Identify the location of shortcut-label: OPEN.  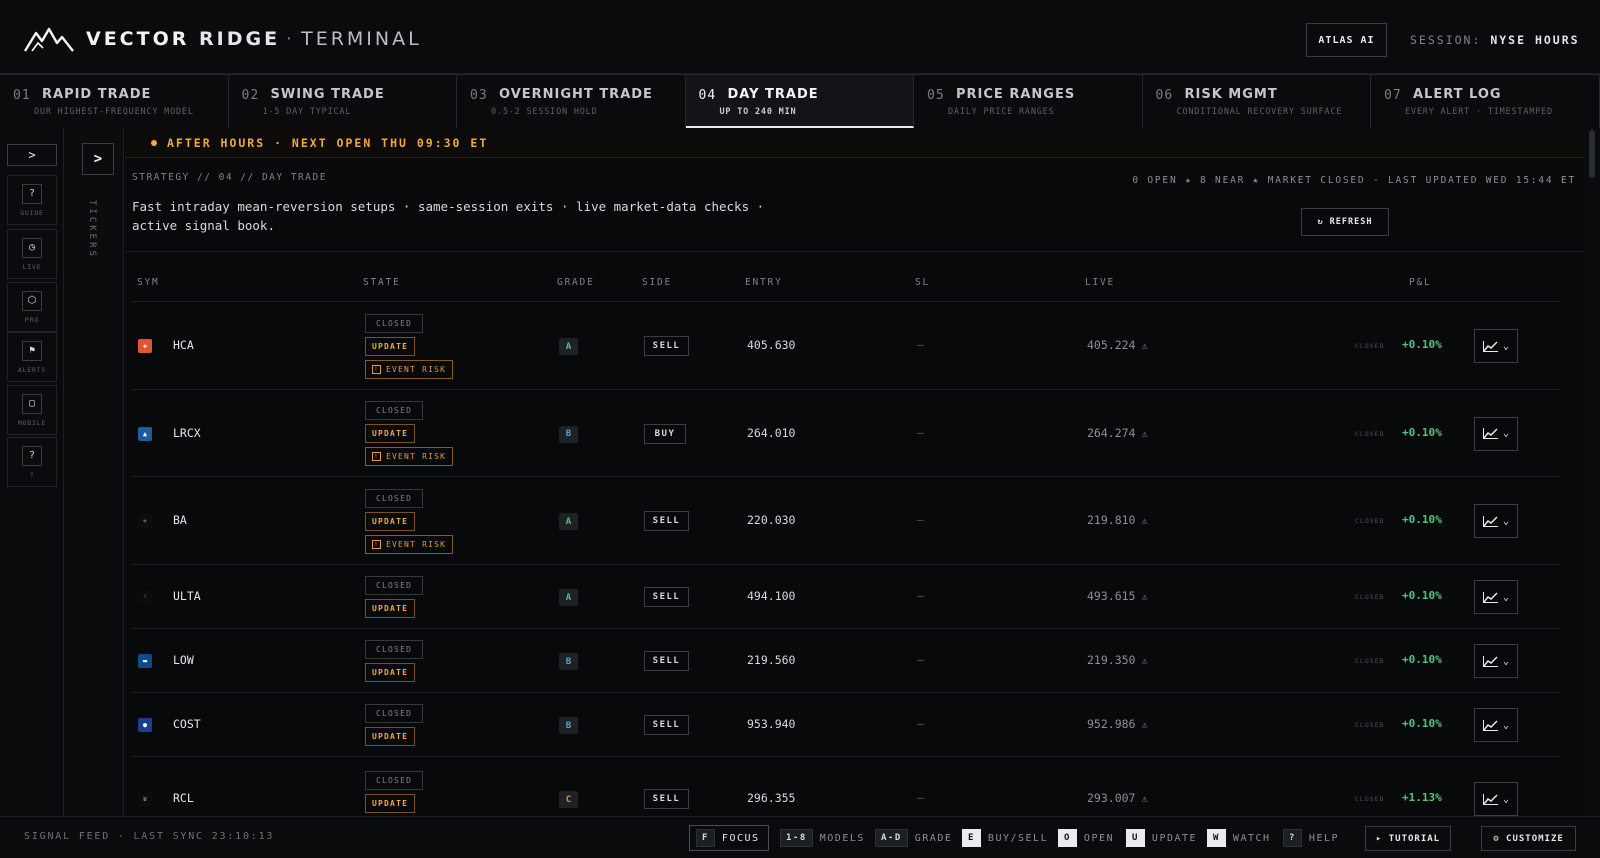
(1099, 838).